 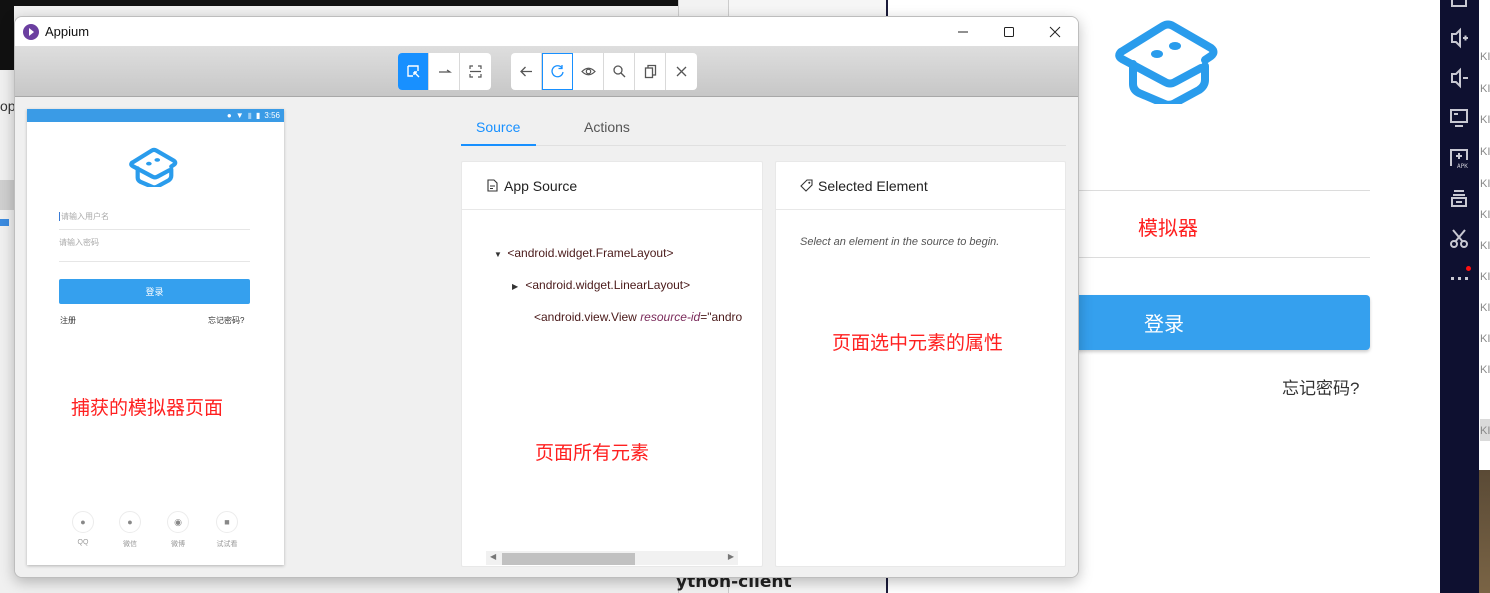 I want to click on battery-icon: ▮, so click(x=258, y=115).